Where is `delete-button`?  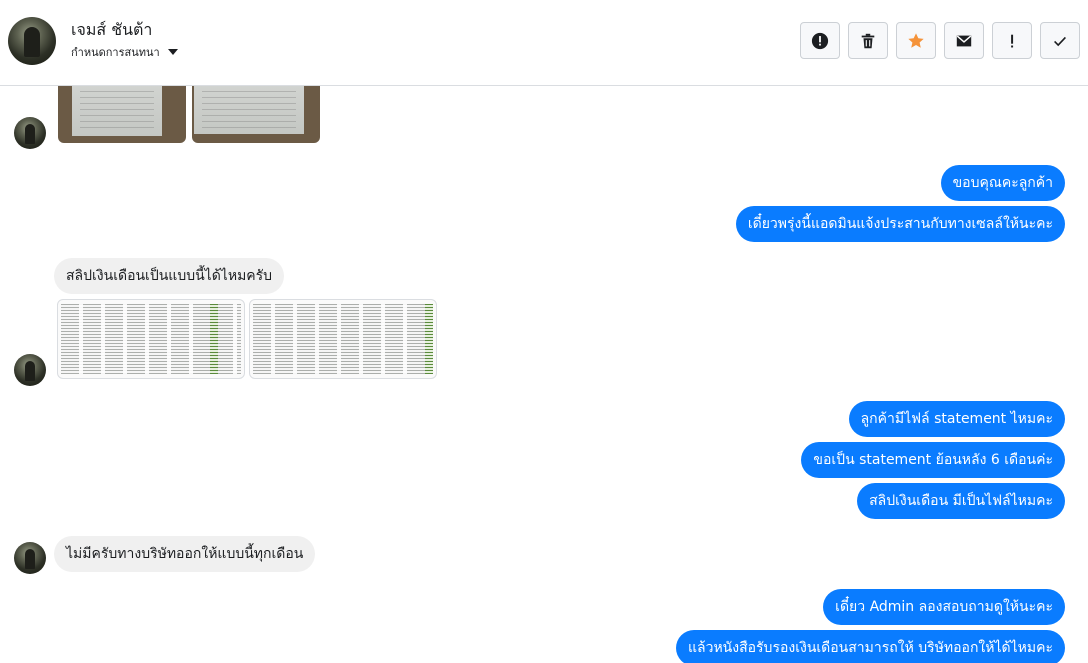 delete-button is located at coordinates (868, 40).